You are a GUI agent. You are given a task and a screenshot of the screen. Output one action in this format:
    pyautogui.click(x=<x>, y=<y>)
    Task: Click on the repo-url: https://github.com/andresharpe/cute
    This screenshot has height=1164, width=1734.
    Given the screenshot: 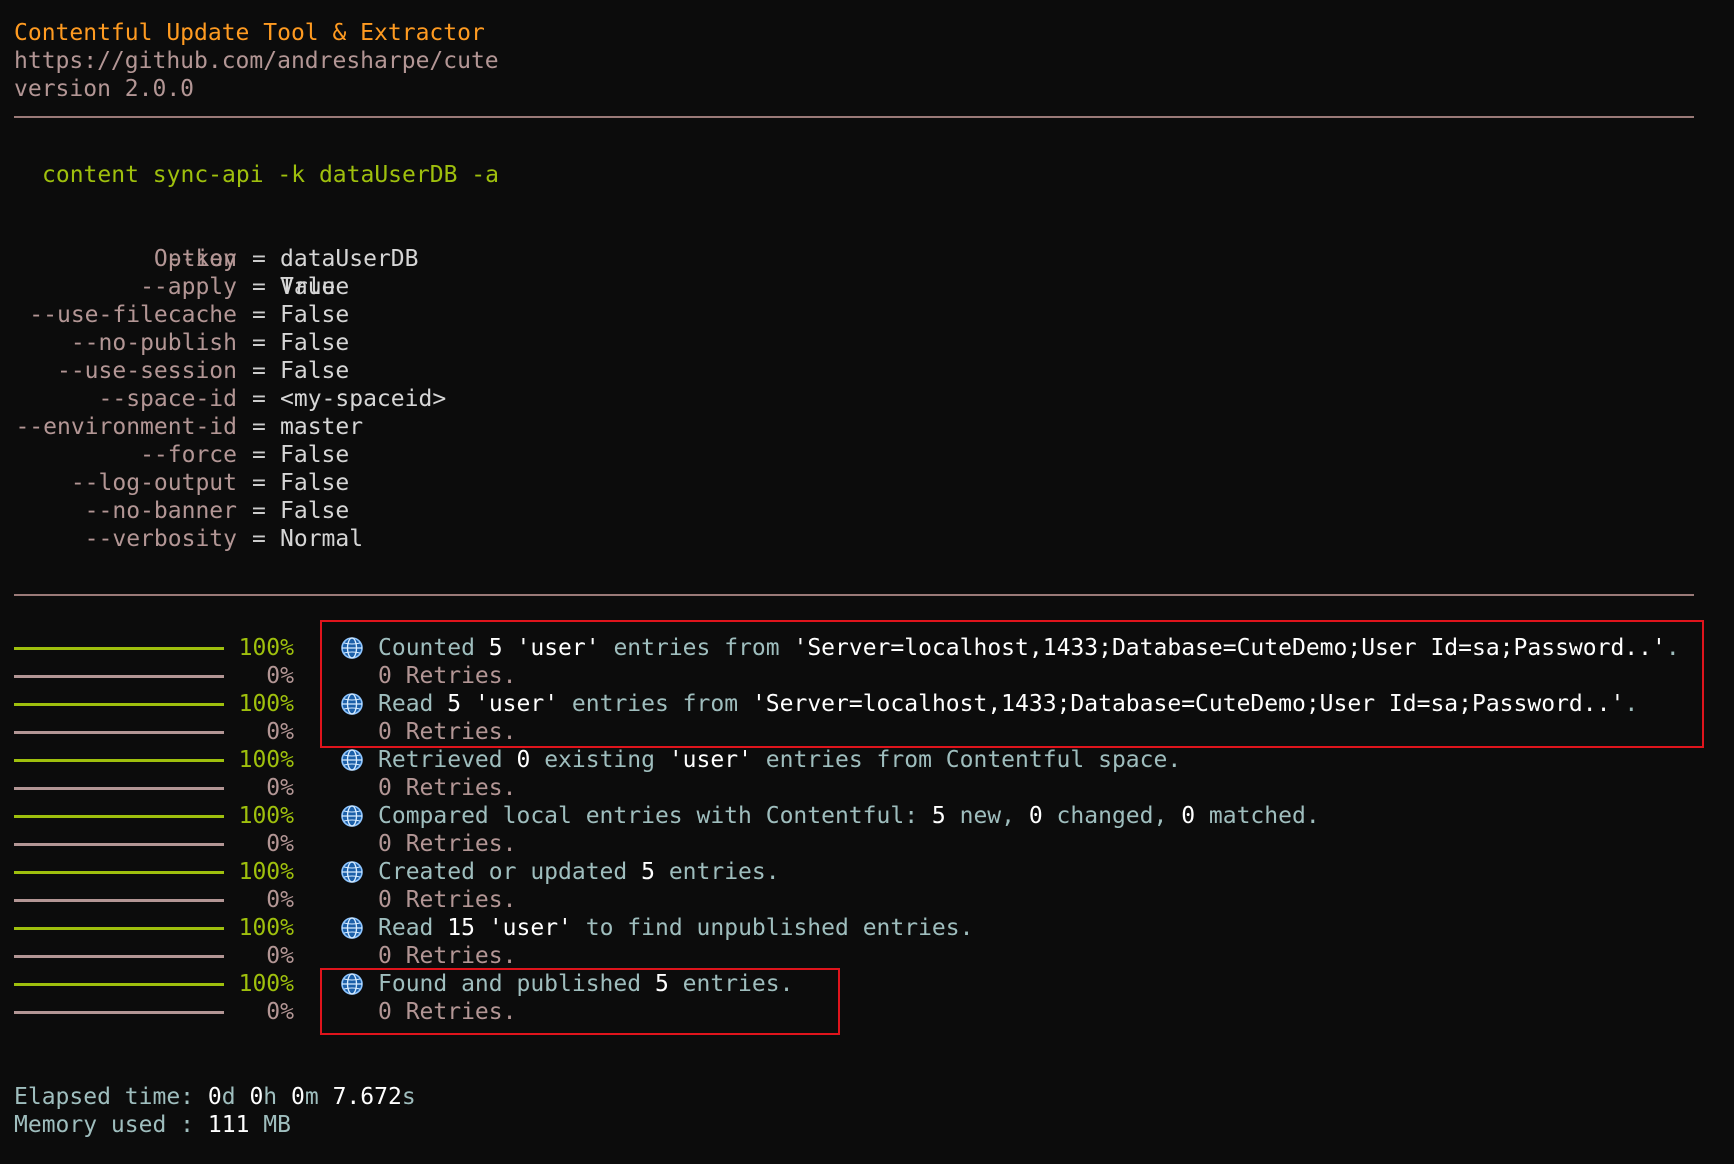 What is the action you would take?
    pyautogui.click(x=256, y=61)
    